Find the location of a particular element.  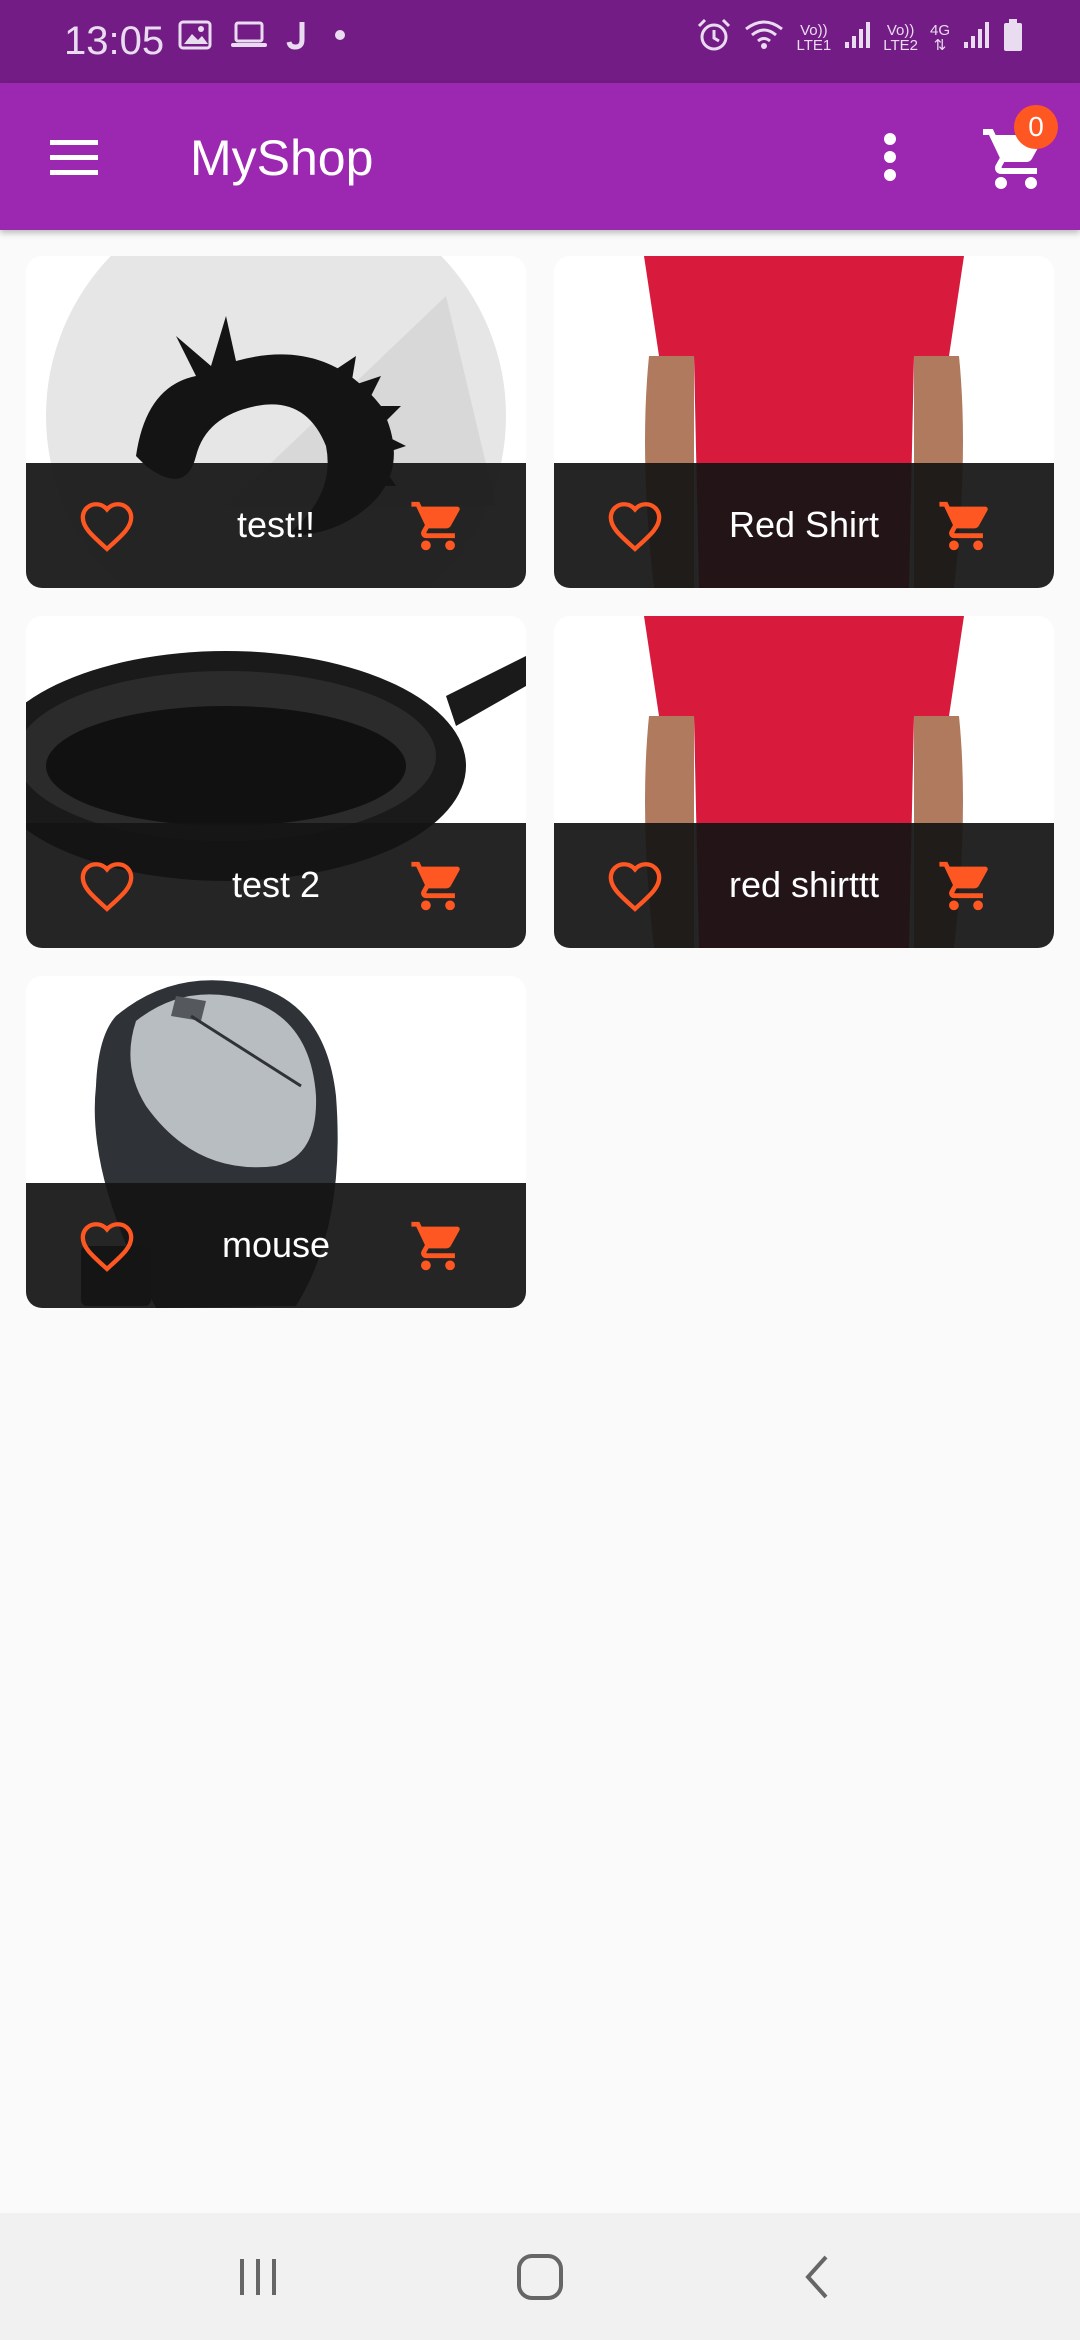

product-title: Red Shirt is located at coordinates (804, 524).